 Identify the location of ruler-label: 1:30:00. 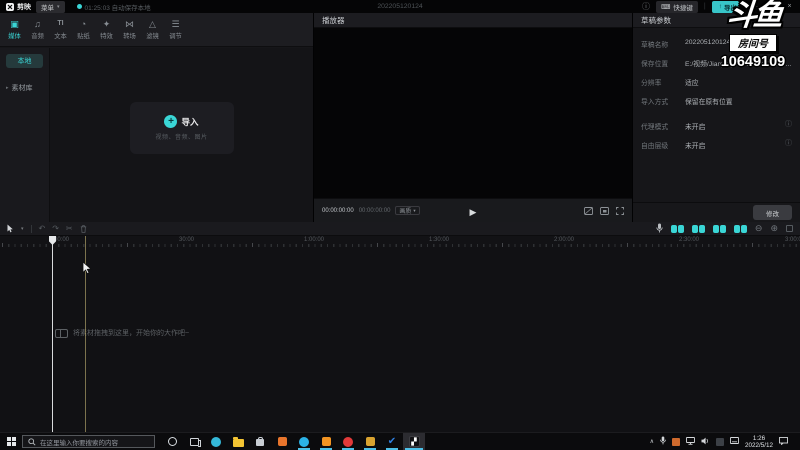
(439, 240).